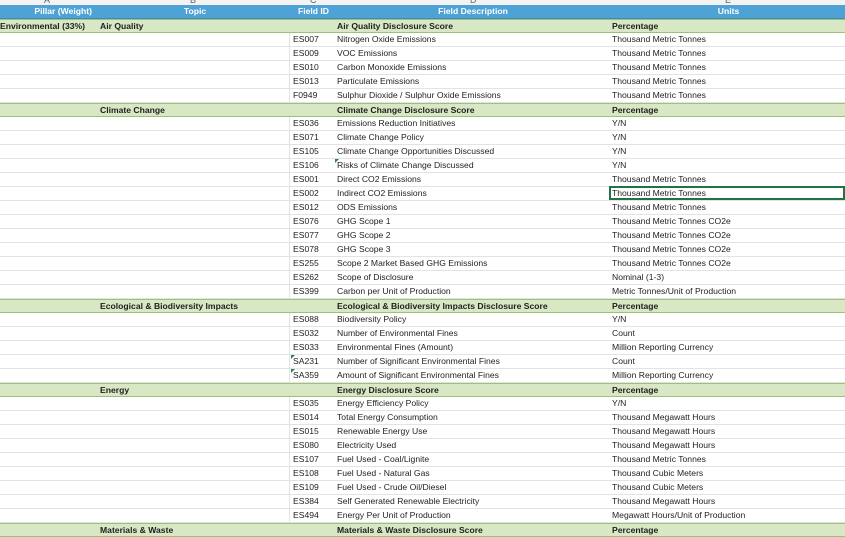 The width and height of the screenshot is (845, 537). I want to click on cell-field-description: Total Energy Consumption, so click(472, 417).